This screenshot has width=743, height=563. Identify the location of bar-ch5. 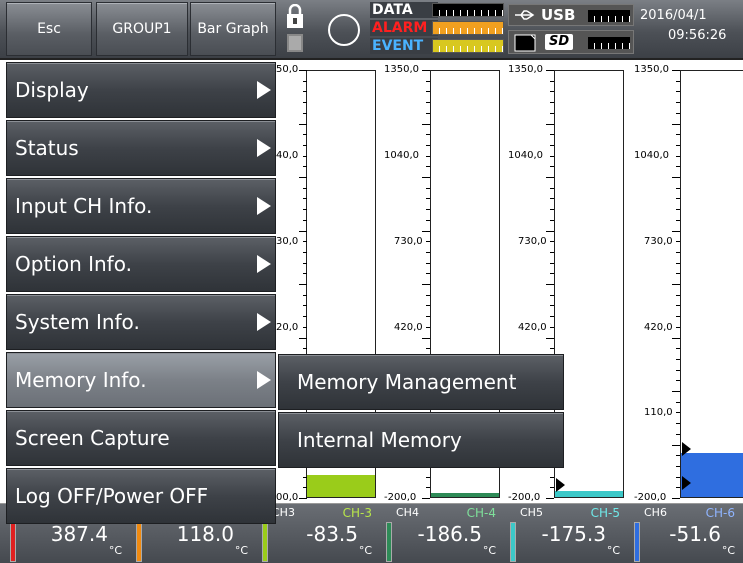
(589, 284).